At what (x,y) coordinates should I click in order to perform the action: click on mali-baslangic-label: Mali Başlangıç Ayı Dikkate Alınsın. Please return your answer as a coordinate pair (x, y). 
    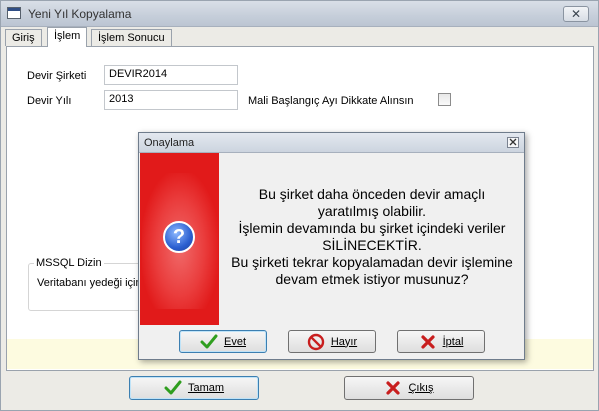
    Looking at the image, I should click on (331, 101).